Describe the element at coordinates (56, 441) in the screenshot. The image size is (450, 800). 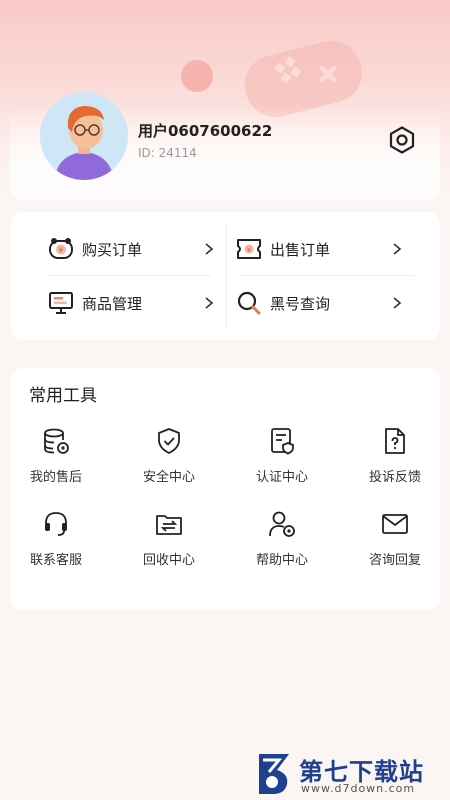
I see `after-sales-icon` at that location.